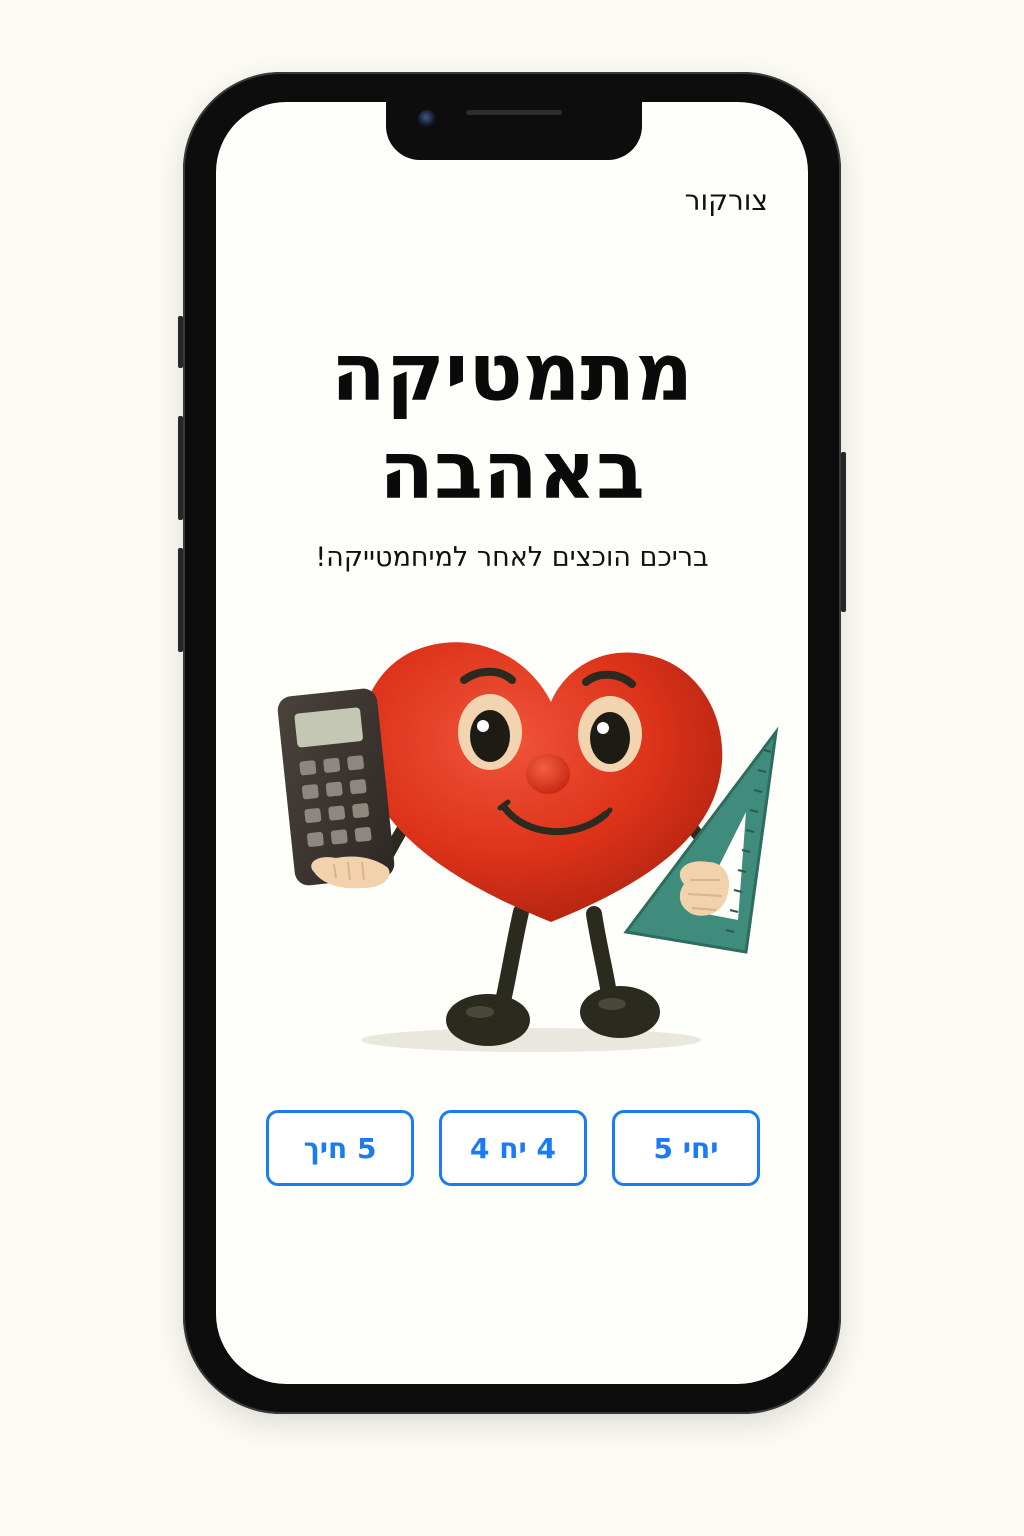 The image size is (1024, 1536). What do you see at coordinates (340, 1148) in the screenshot?
I see `grade-button-3: 5 חיך` at bounding box center [340, 1148].